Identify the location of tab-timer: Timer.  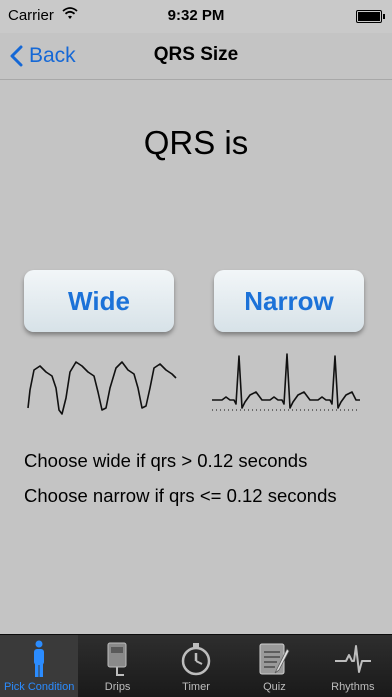
(196, 666).